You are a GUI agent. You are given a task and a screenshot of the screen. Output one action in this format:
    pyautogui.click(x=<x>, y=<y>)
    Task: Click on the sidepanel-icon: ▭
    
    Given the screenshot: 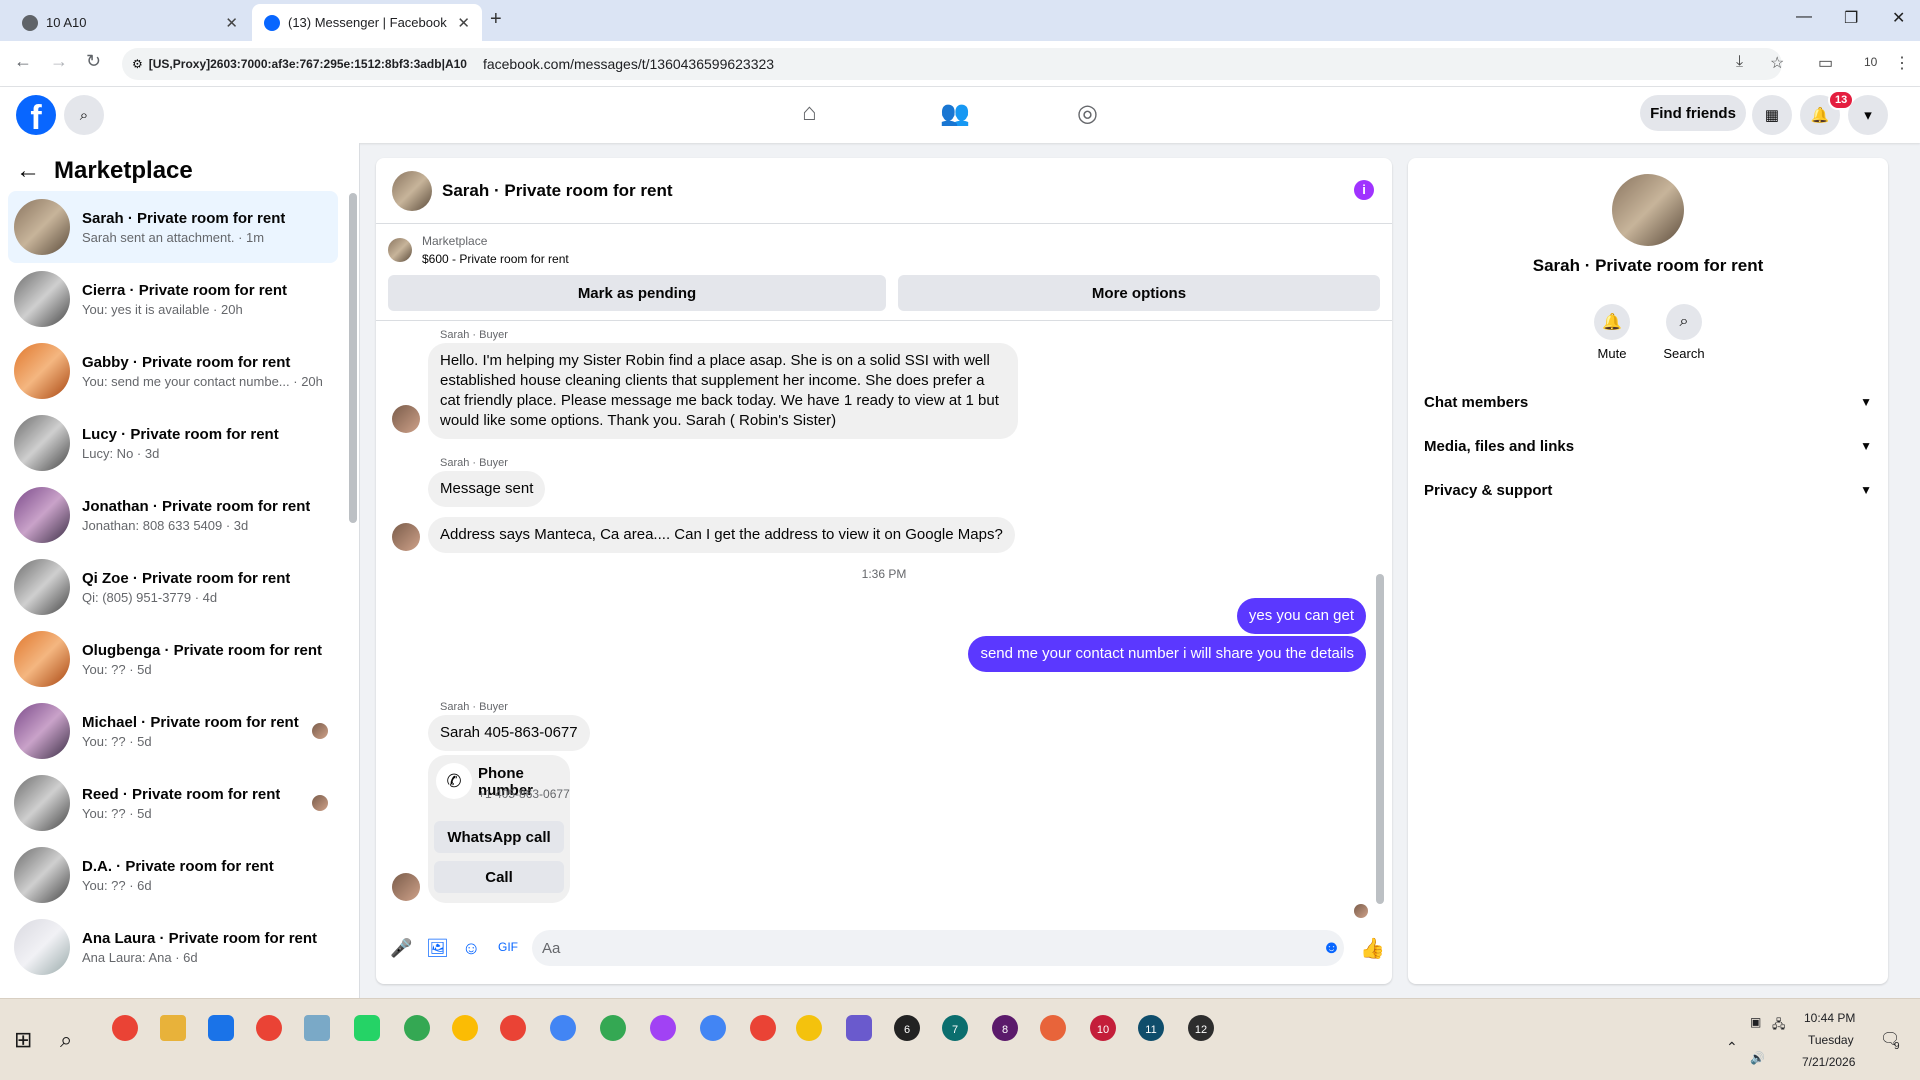 What is the action you would take?
    pyautogui.click(x=1825, y=63)
    